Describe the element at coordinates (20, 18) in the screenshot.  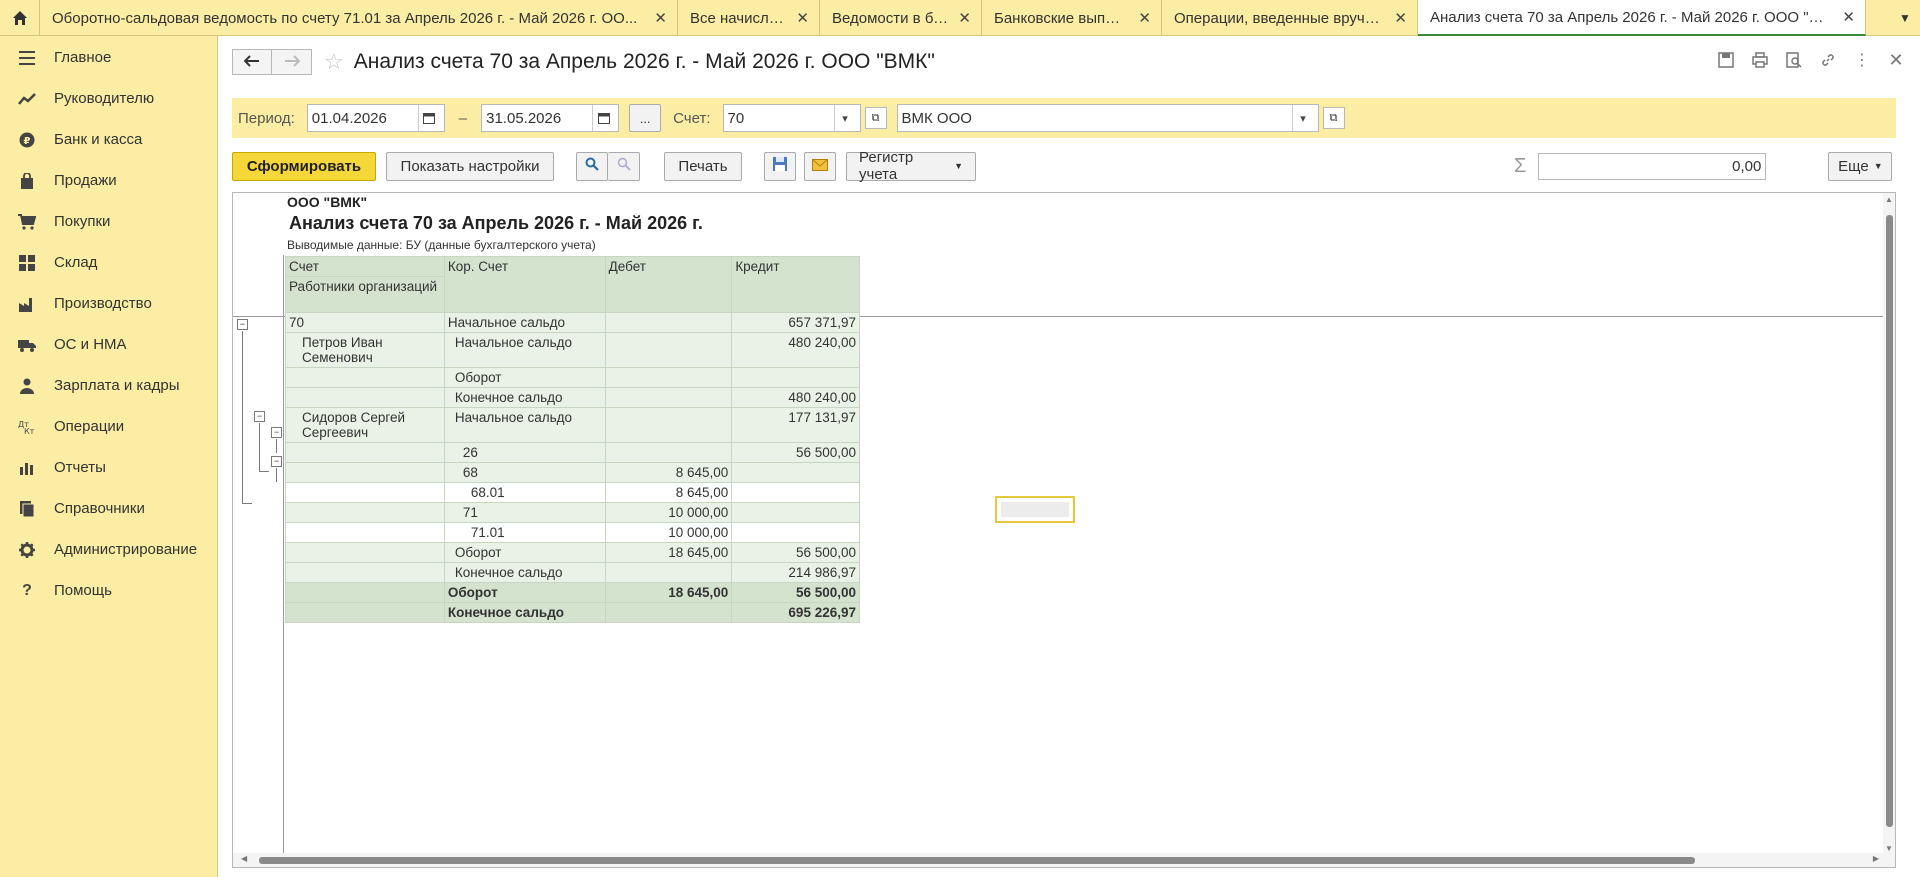
I see `home-button` at that location.